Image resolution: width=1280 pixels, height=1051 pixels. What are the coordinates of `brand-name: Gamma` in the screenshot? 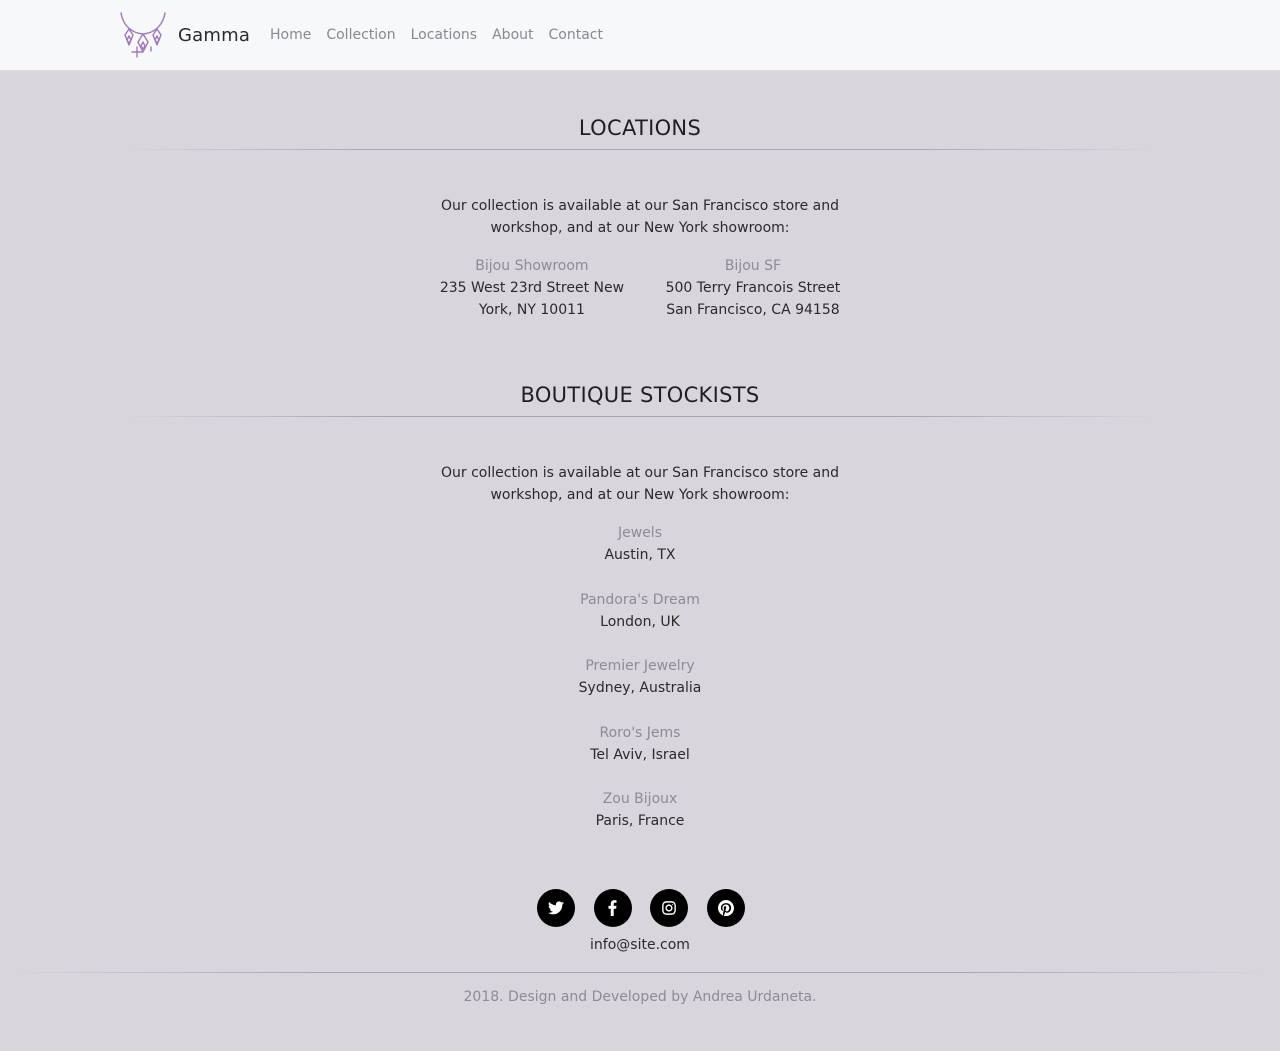 It's located at (214, 35).